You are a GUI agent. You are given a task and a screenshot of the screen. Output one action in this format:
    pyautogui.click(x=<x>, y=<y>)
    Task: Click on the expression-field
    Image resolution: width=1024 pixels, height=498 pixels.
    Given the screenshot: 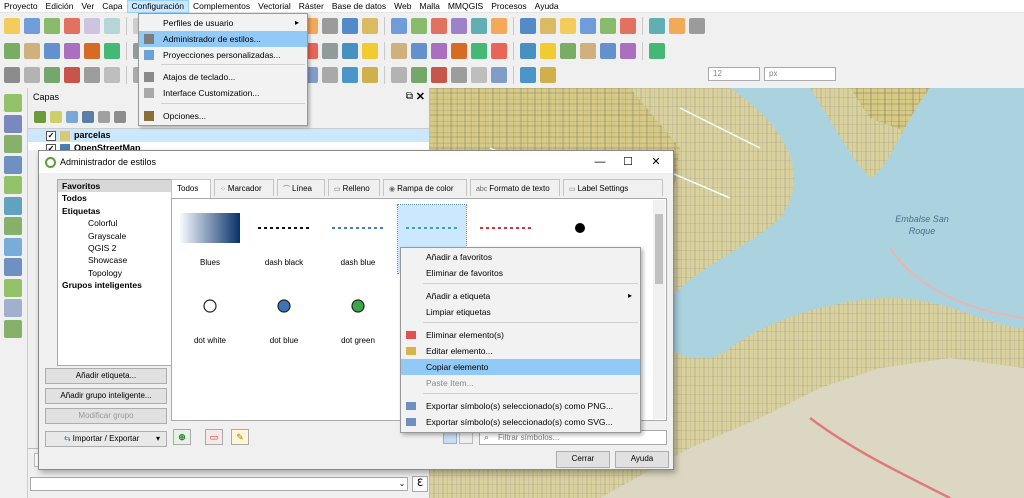 What is the action you would take?
    pyautogui.click(x=219, y=484)
    